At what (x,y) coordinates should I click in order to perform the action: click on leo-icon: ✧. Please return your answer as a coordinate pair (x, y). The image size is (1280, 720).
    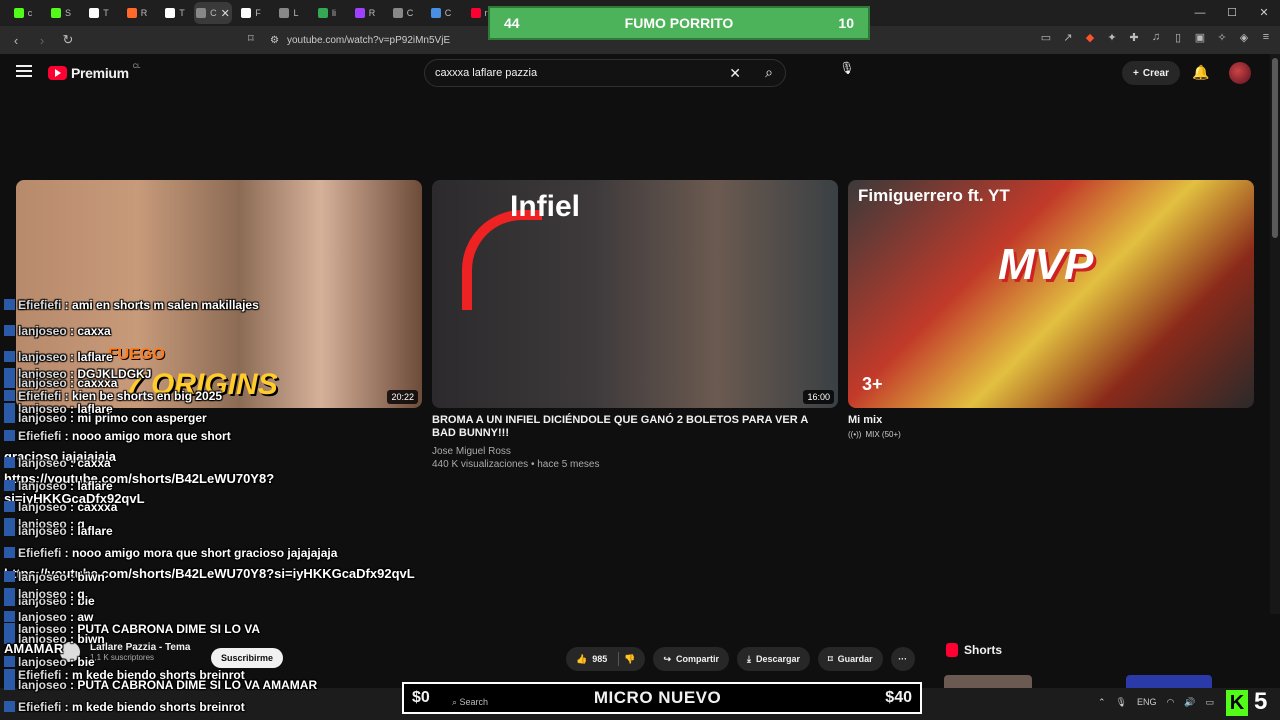
    Looking at the image, I should click on (1222, 38).